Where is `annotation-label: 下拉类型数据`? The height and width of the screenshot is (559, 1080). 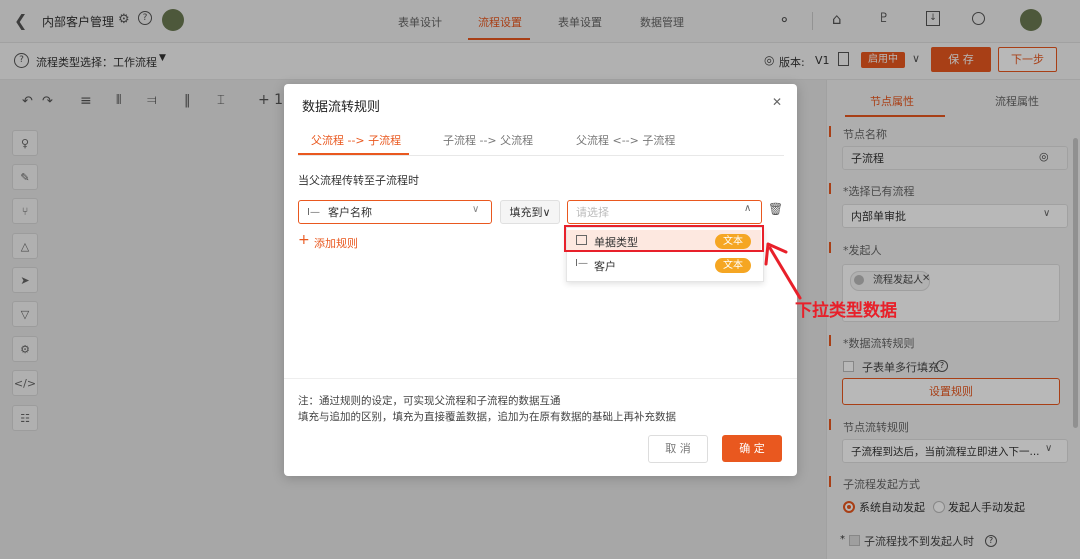
annotation-label: 下拉类型数据 is located at coordinates (846, 311).